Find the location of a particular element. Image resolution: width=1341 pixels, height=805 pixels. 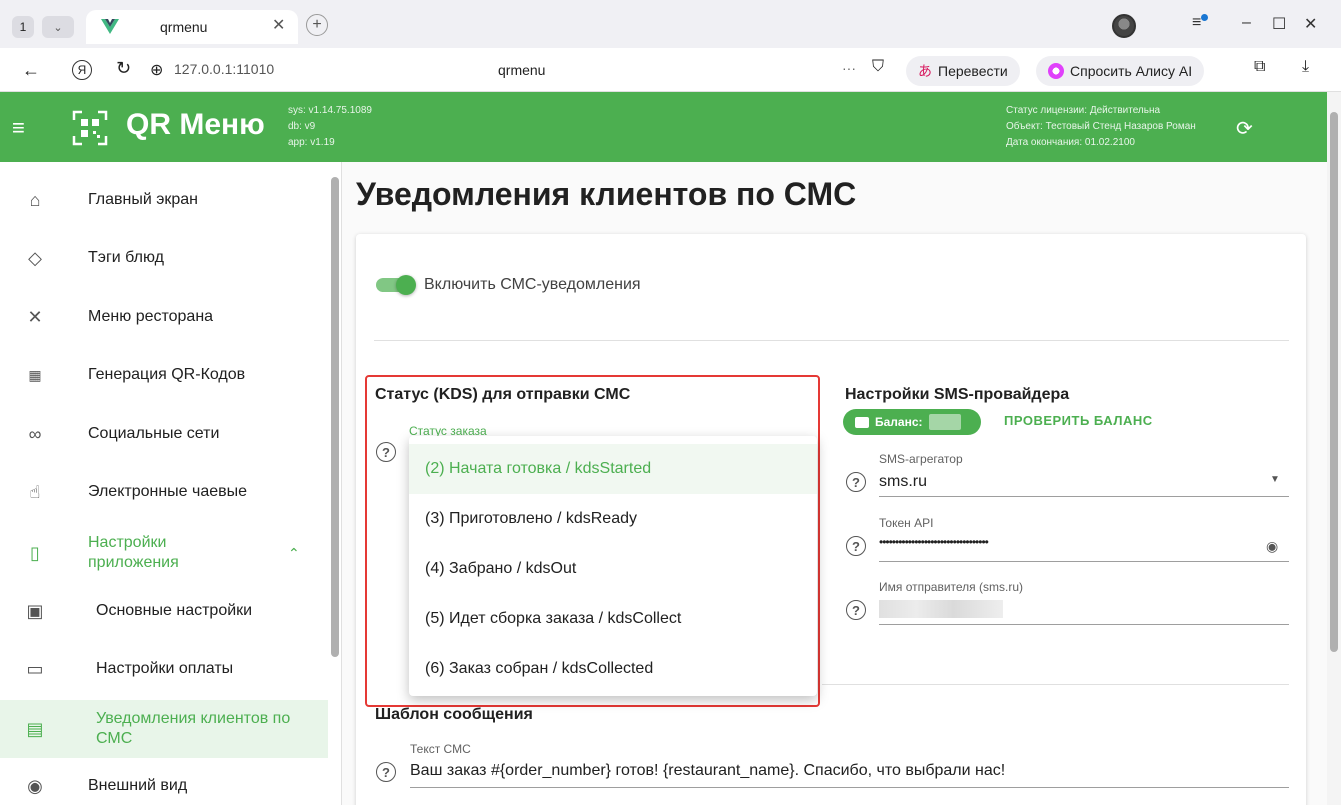

sidebar-item-social: ∞ Социальные сети is located at coordinates (164, 434).